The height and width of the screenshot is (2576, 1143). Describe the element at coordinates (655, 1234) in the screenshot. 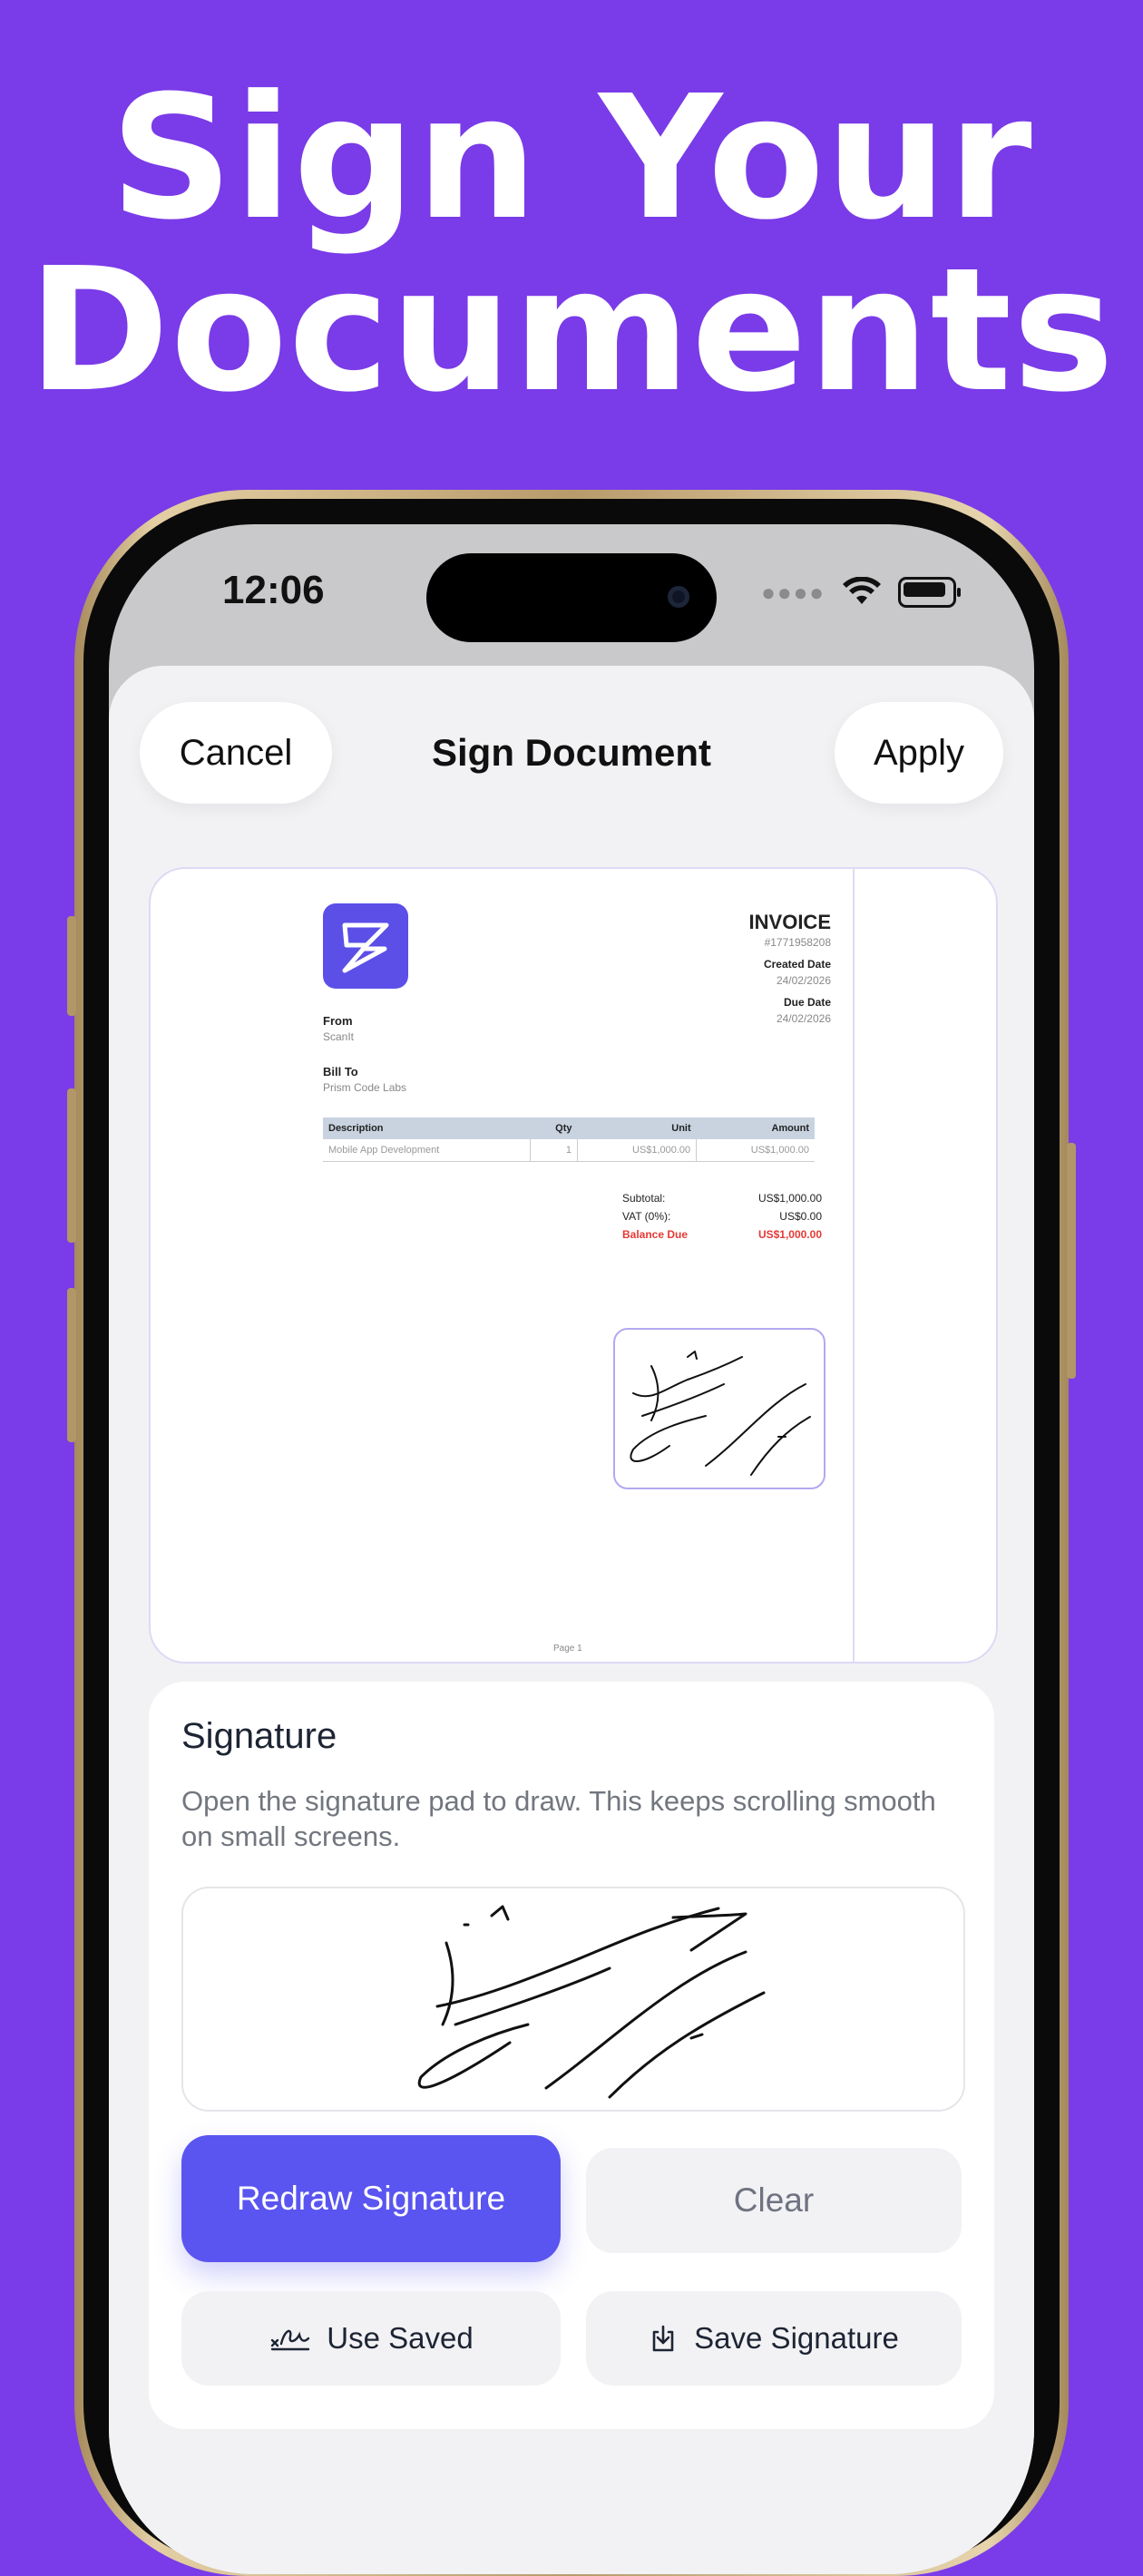

I see `balance-due-label: Balance Due` at that location.